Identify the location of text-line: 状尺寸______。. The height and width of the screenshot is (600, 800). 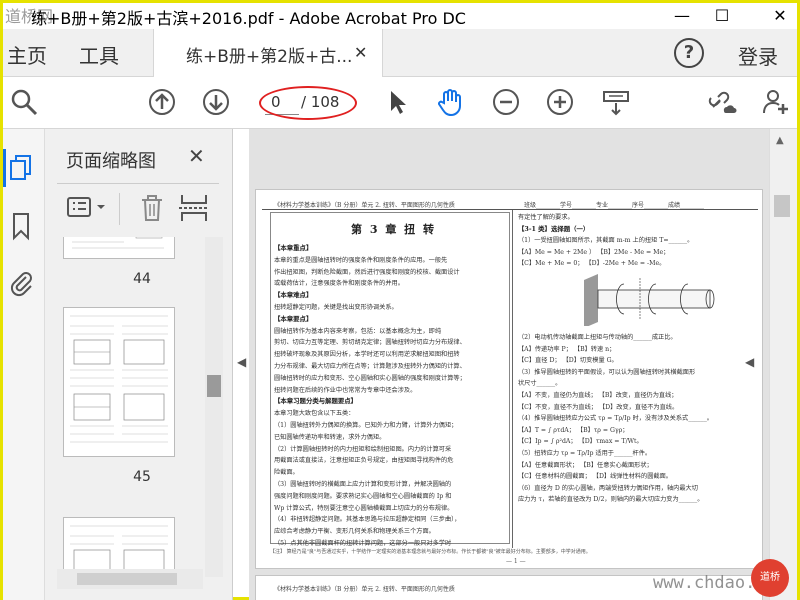
(540, 384).